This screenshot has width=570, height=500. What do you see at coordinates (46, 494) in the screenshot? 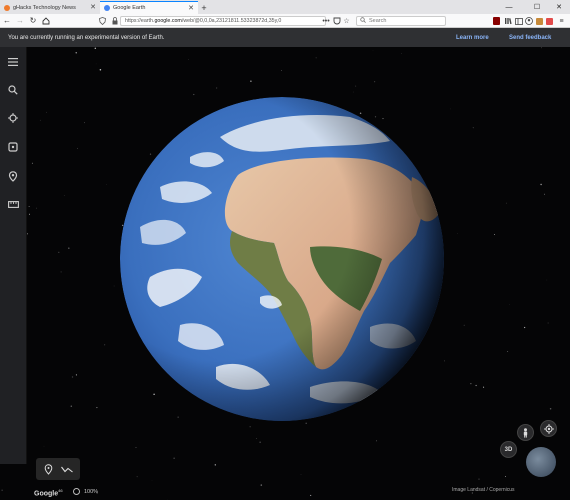
I see `google-logo-text: Google` at bounding box center [46, 494].